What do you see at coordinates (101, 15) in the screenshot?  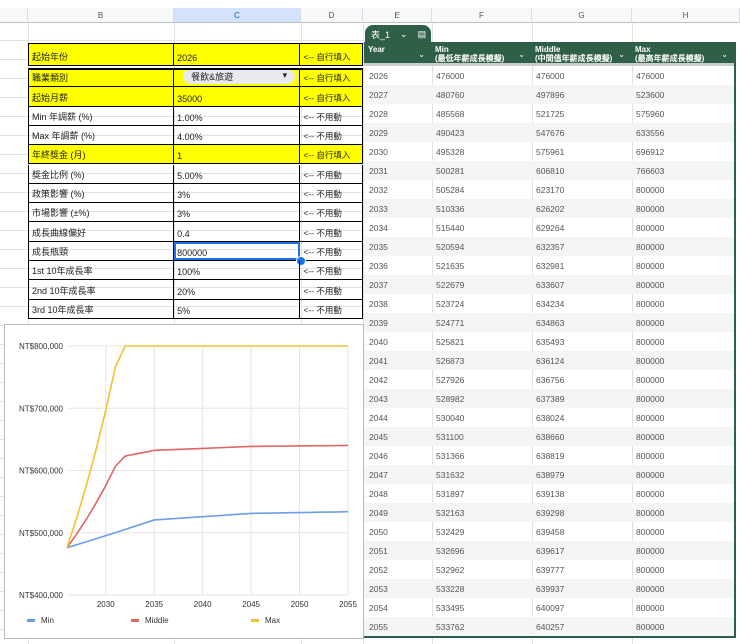 I see `column-header-b: B` at bounding box center [101, 15].